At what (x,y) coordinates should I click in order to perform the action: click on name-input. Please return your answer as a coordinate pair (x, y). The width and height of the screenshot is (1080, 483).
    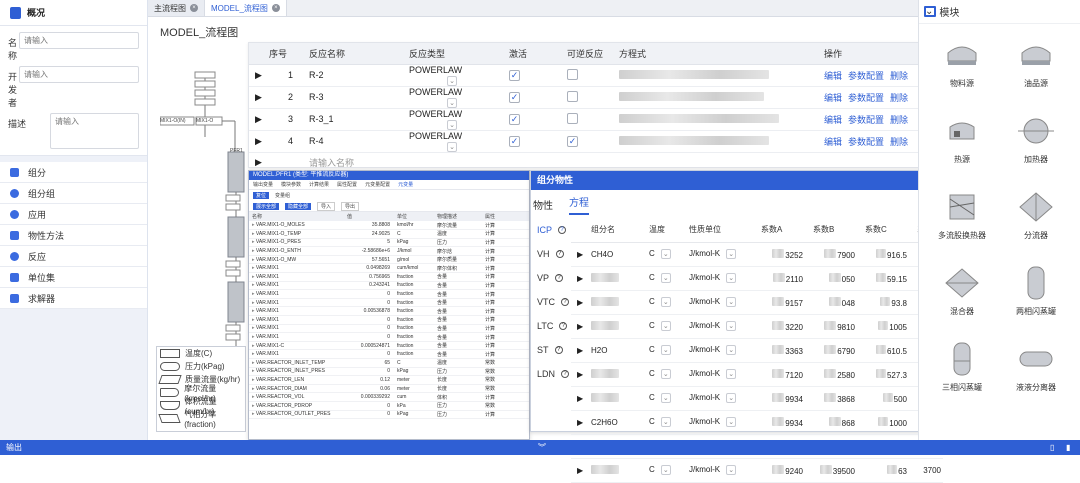
    Looking at the image, I should click on (79, 40).